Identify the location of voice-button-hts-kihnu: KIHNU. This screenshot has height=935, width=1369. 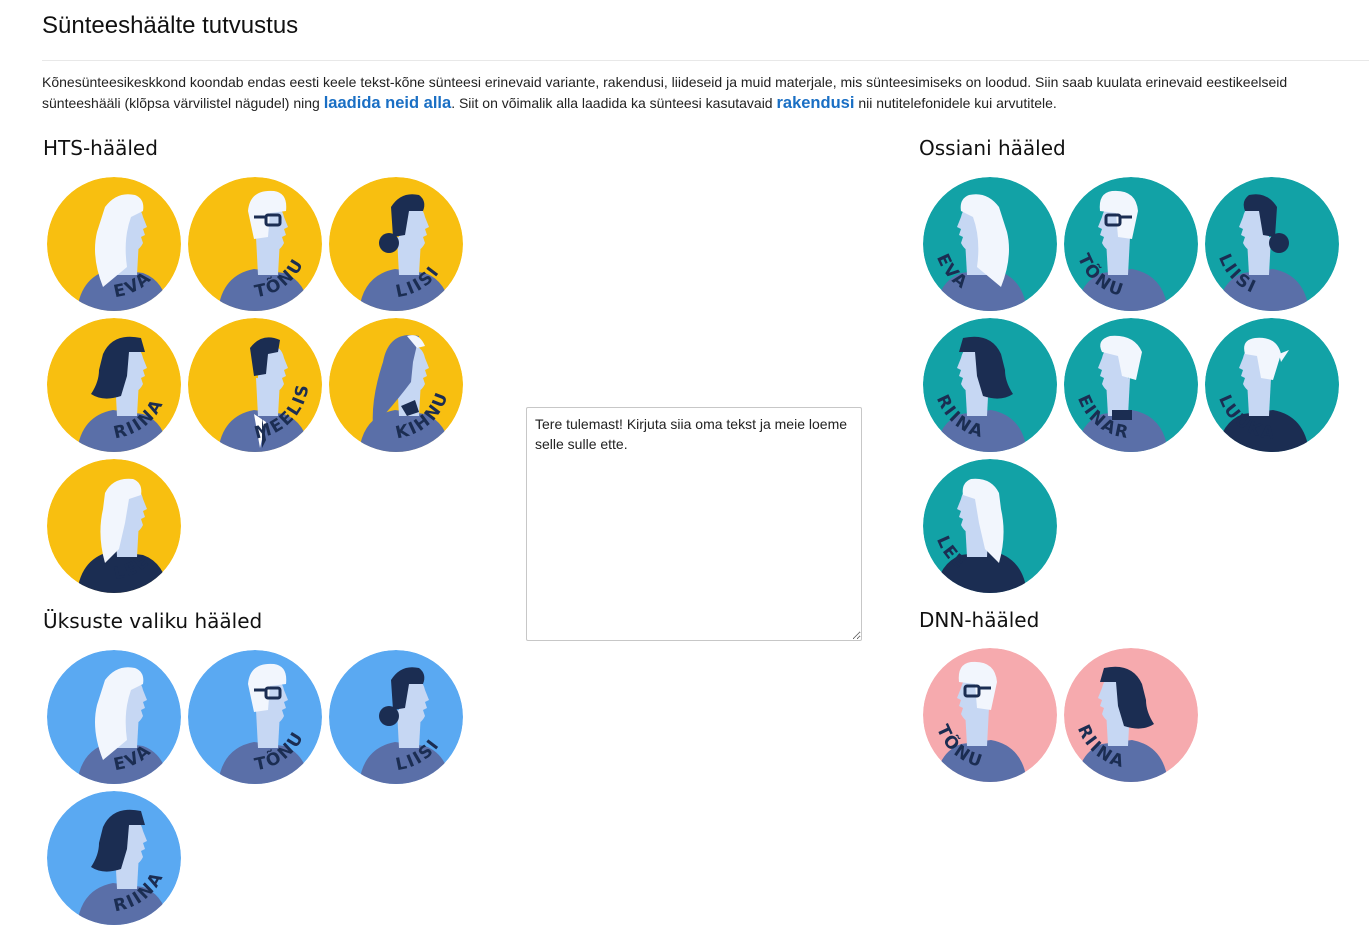
(396, 385).